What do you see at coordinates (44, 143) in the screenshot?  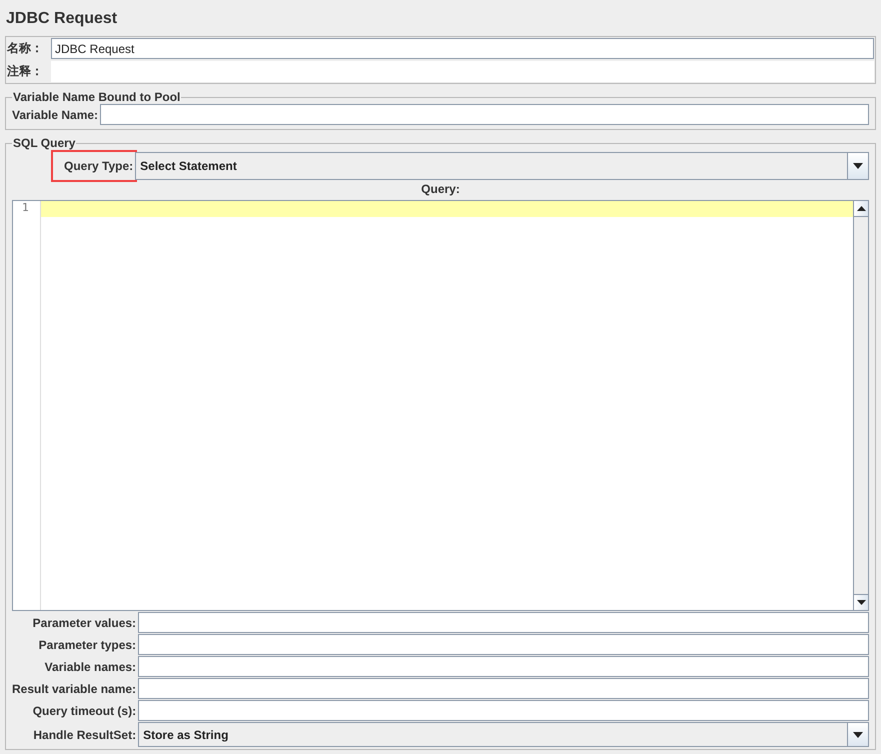 I see `section-legend: SQL Query` at bounding box center [44, 143].